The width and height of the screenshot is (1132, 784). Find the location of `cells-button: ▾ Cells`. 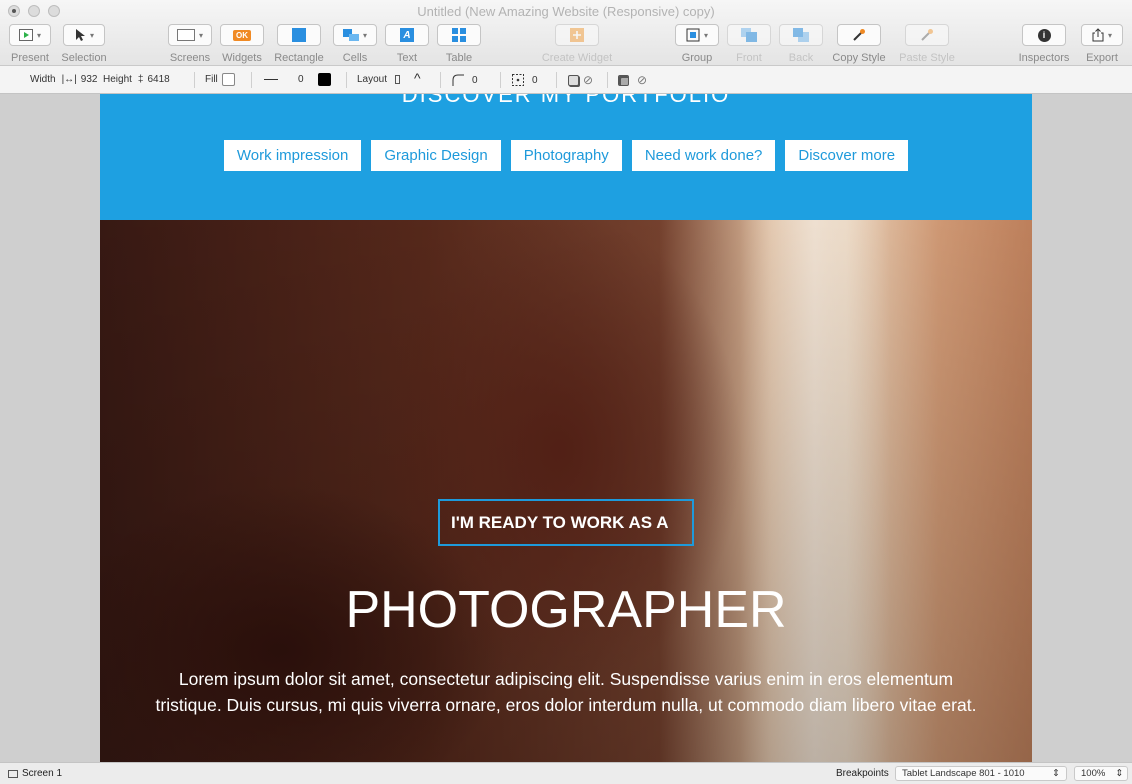

cells-button: ▾ Cells is located at coordinates (355, 44).